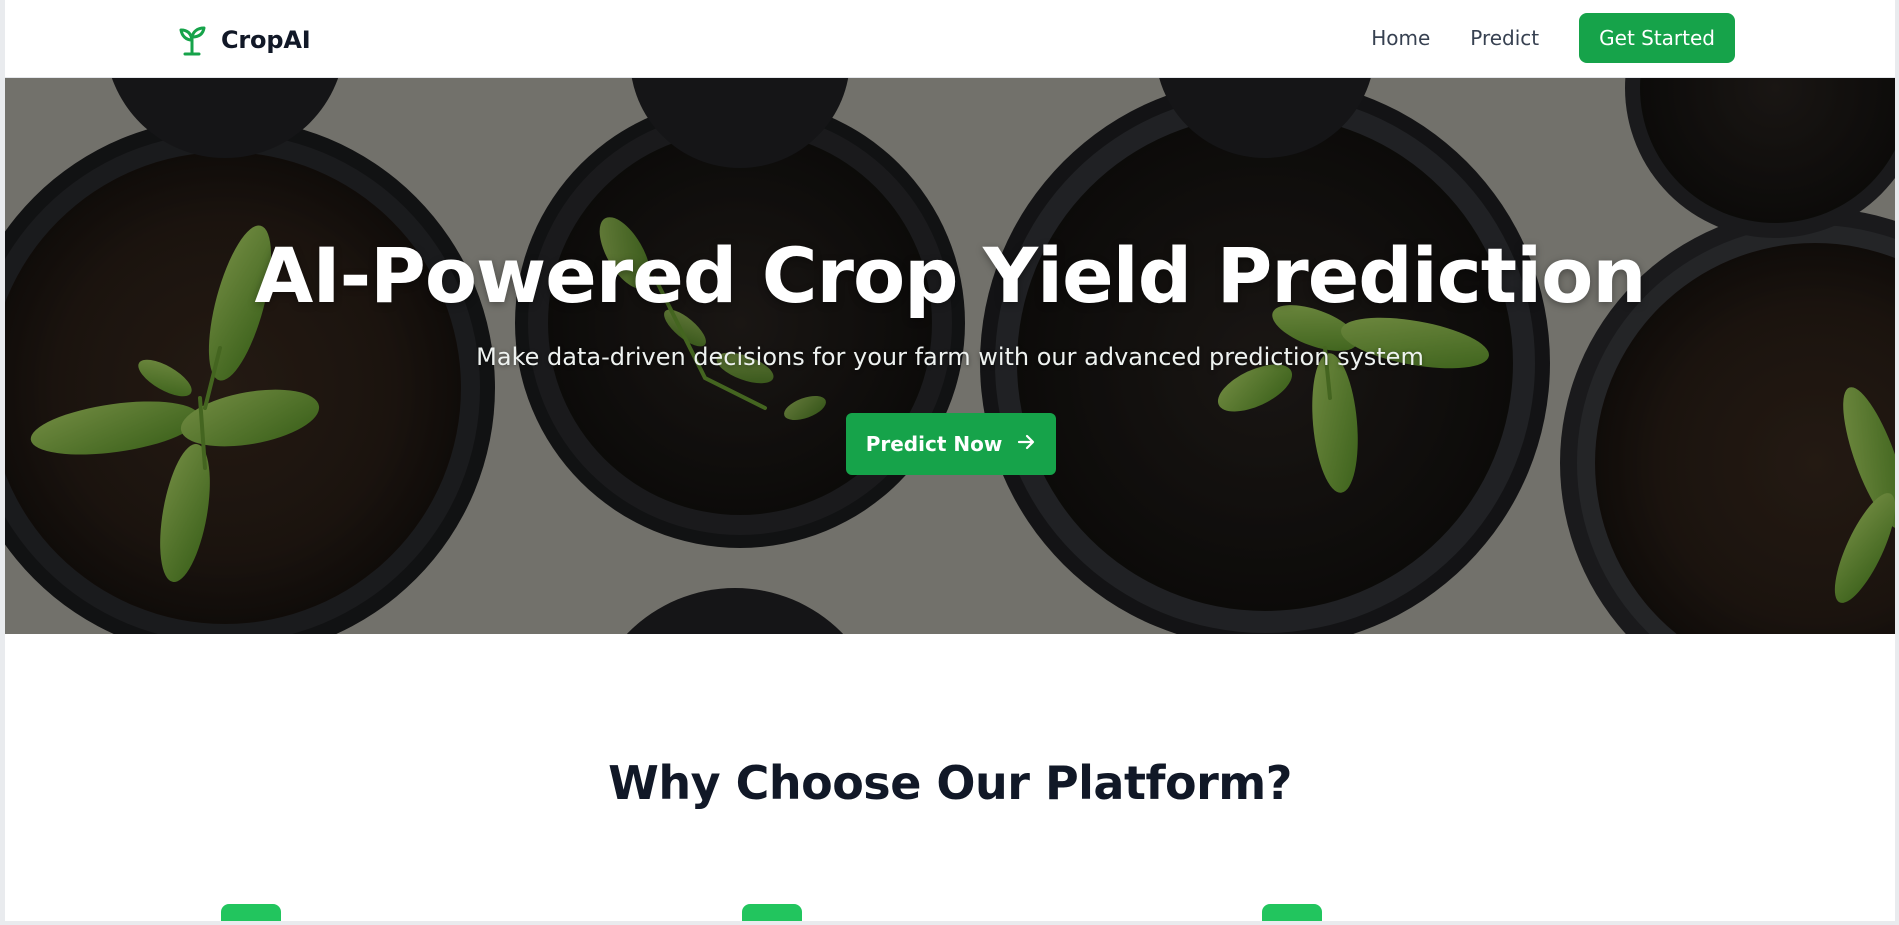 The height and width of the screenshot is (925, 1899). Describe the element at coordinates (950, 275) in the screenshot. I see `hero-title: AI-Powered Crop Yield Prediction` at that location.